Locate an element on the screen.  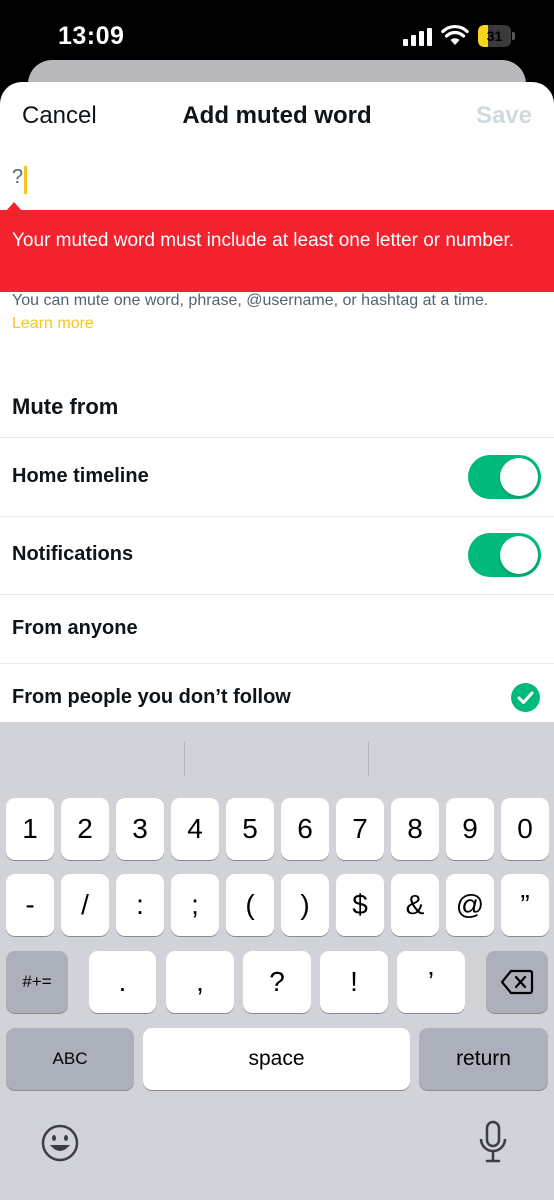
notifications-toggle is located at coordinates (504, 555).